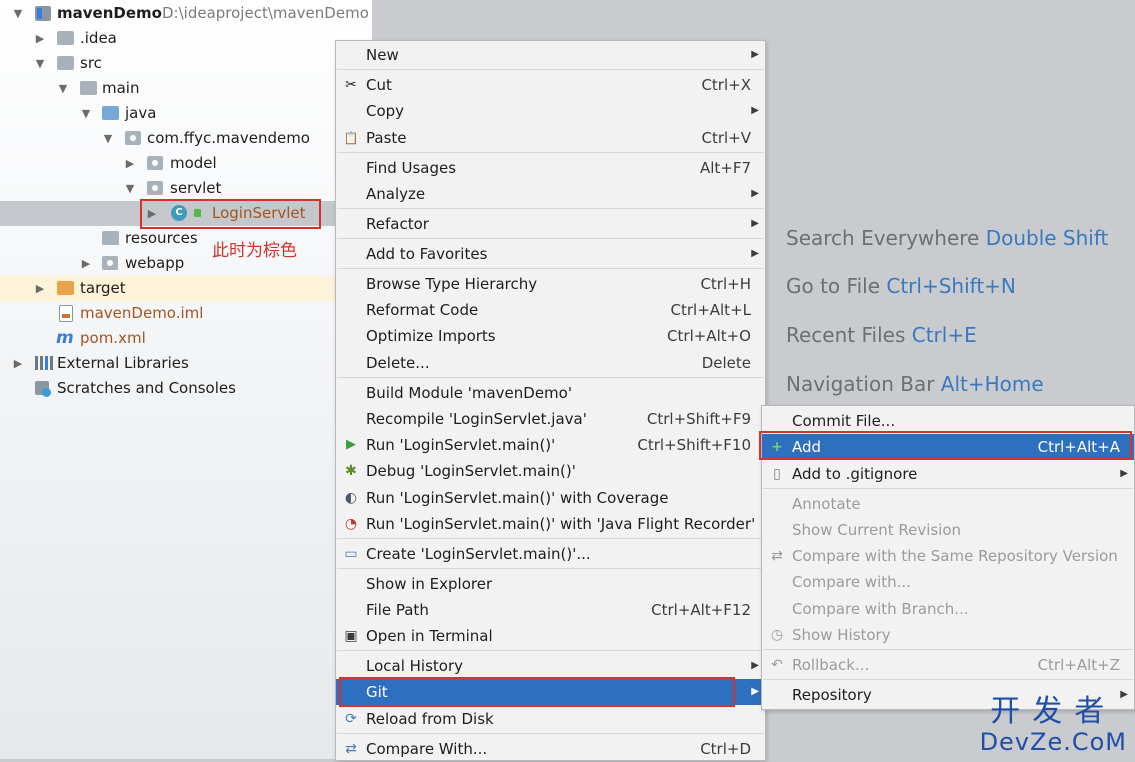  I want to click on module-icon, so click(43, 13).